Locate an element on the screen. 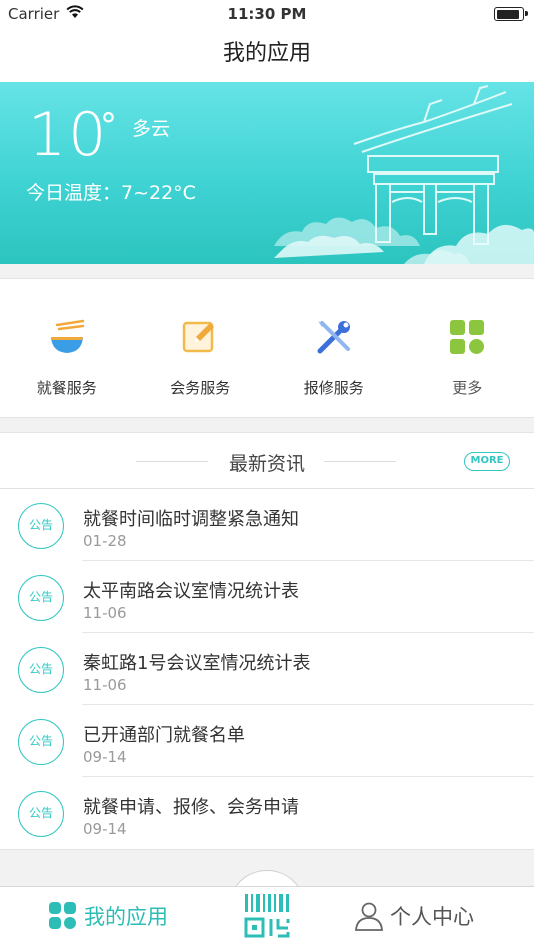 This screenshot has width=534, height=950. news-header: 最新资讯 MORE is located at coordinates (267, 461).